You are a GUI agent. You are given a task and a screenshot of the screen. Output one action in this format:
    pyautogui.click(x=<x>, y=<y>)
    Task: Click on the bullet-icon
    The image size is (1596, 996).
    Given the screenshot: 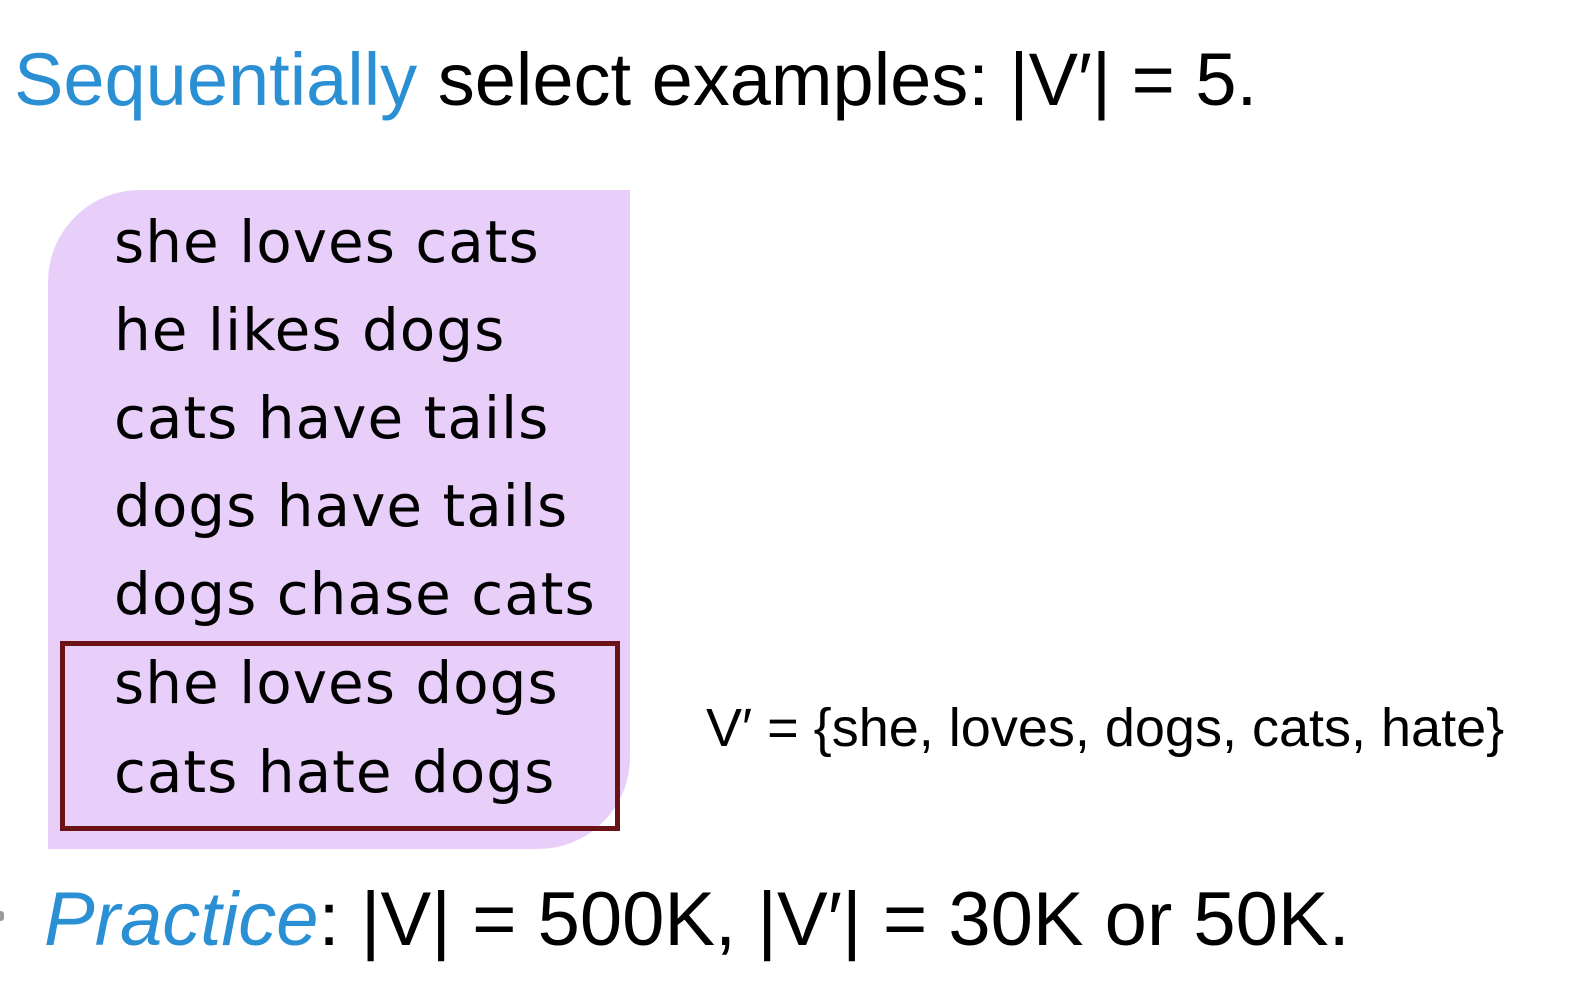 What is the action you would take?
    pyautogui.click(x=2, y=916)
    